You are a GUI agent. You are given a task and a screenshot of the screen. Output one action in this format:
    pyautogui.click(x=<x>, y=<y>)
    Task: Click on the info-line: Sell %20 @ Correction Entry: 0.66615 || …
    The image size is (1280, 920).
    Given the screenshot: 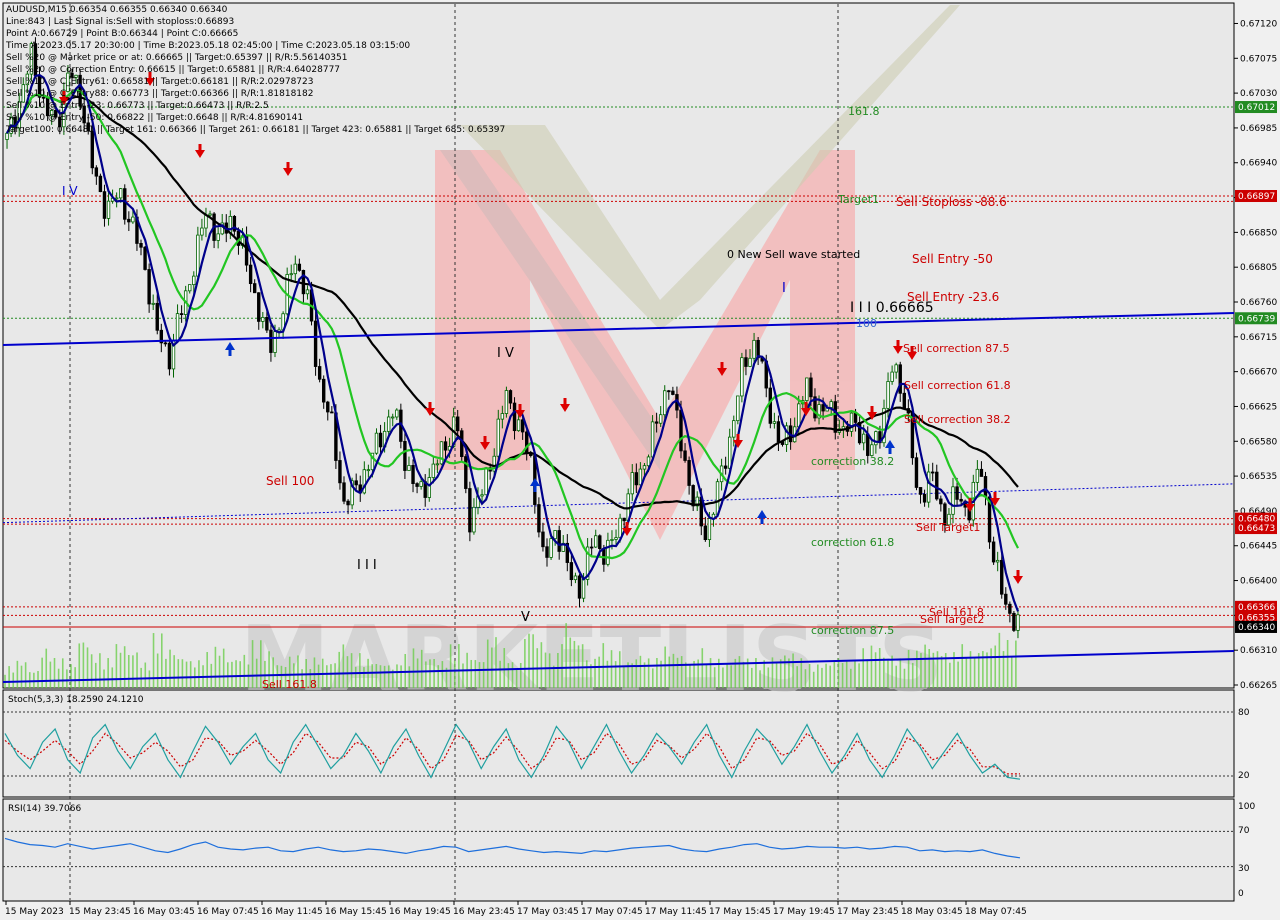 What is the action you would take?
    pyautogui.click(x=173, y=70)
    